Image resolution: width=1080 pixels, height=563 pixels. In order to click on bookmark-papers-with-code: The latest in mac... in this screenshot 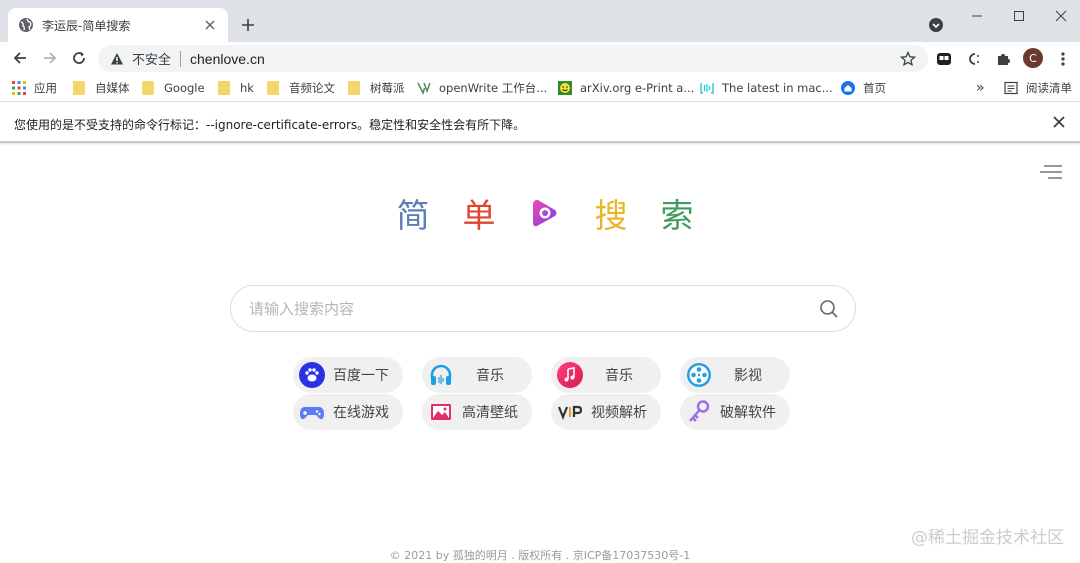, I will do `click(766, 88)`.